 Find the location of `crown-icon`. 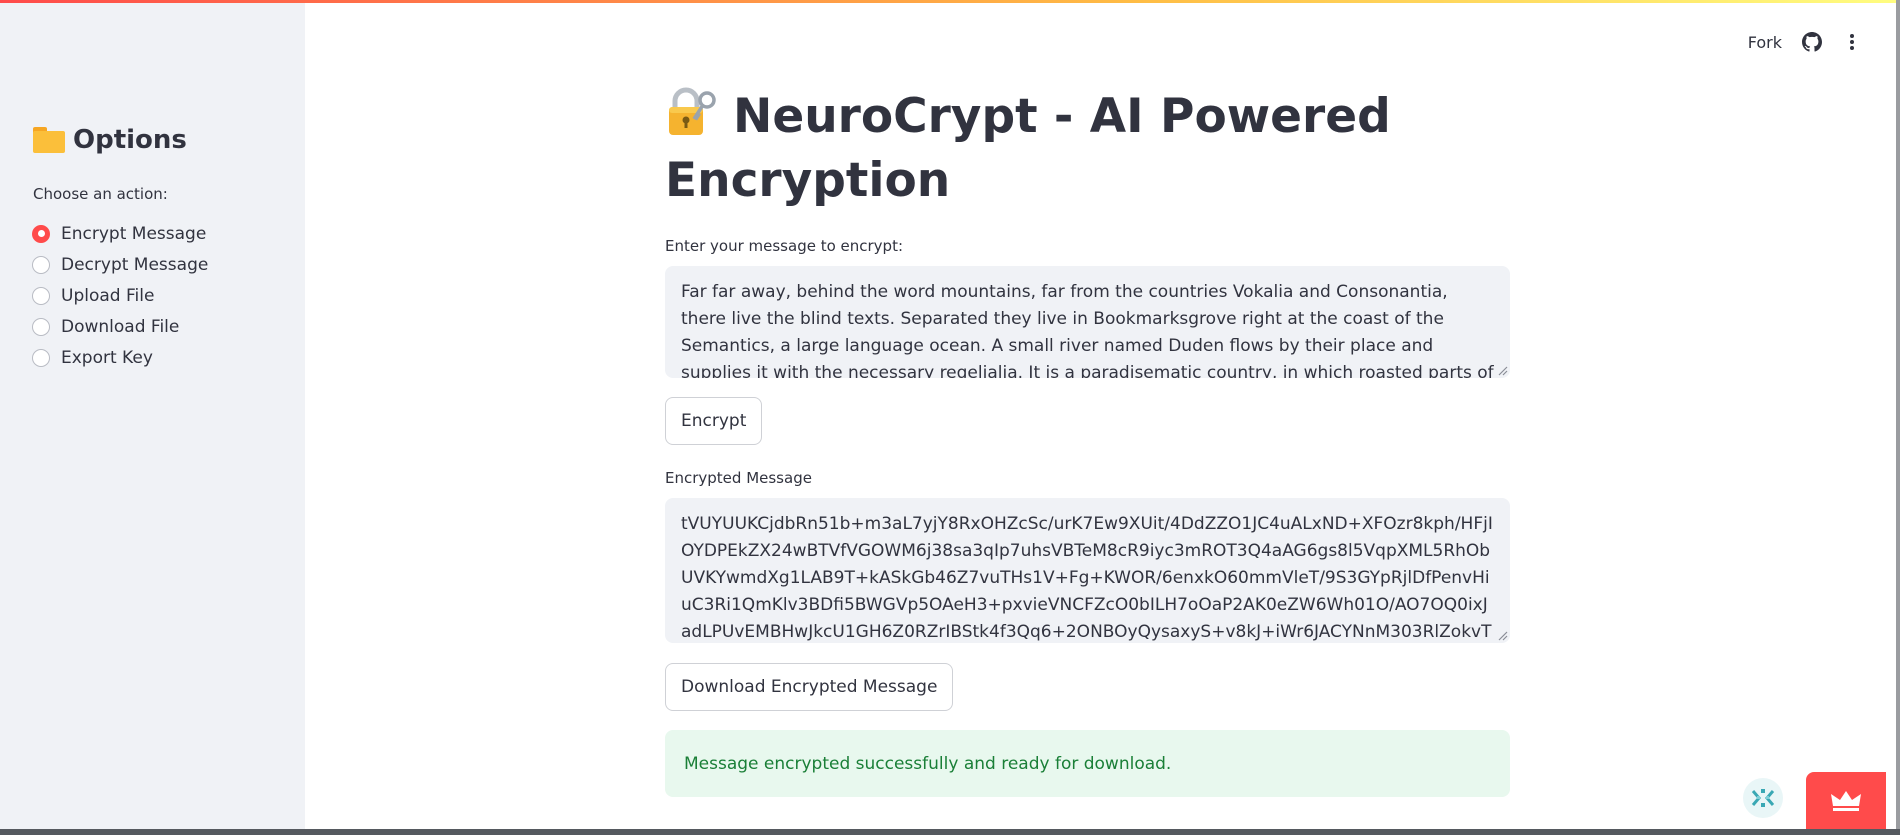

crown-icon is located at coordinates (1846, 800).